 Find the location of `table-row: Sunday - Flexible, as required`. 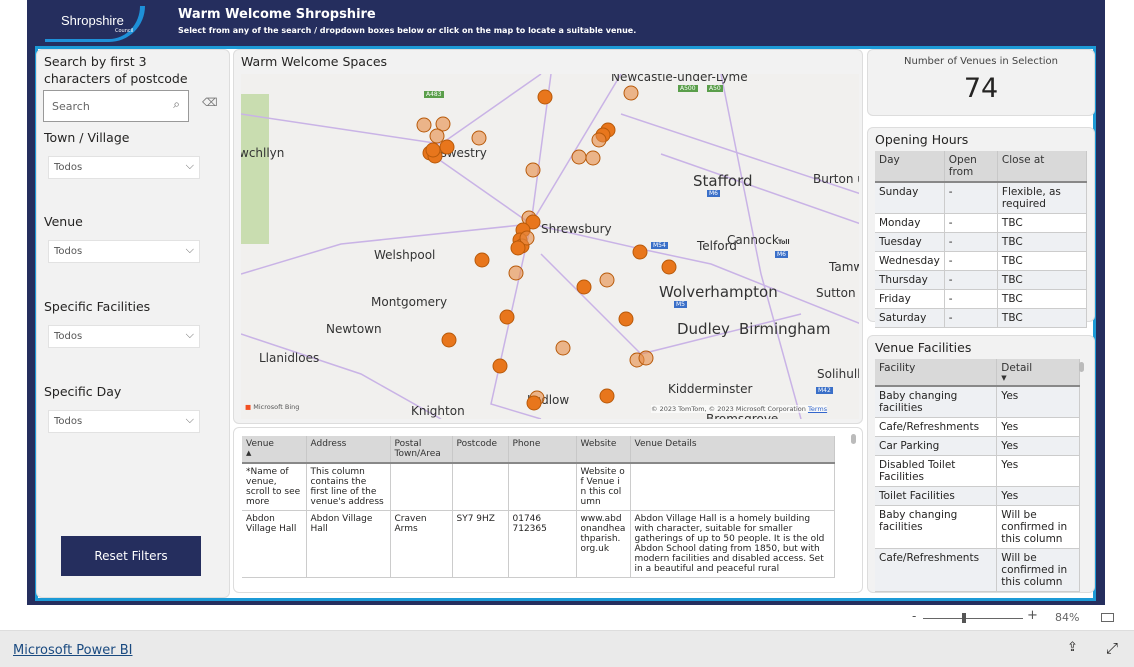

table-row: Sunday - Flexible, as required is located at coordinates (981, 198).